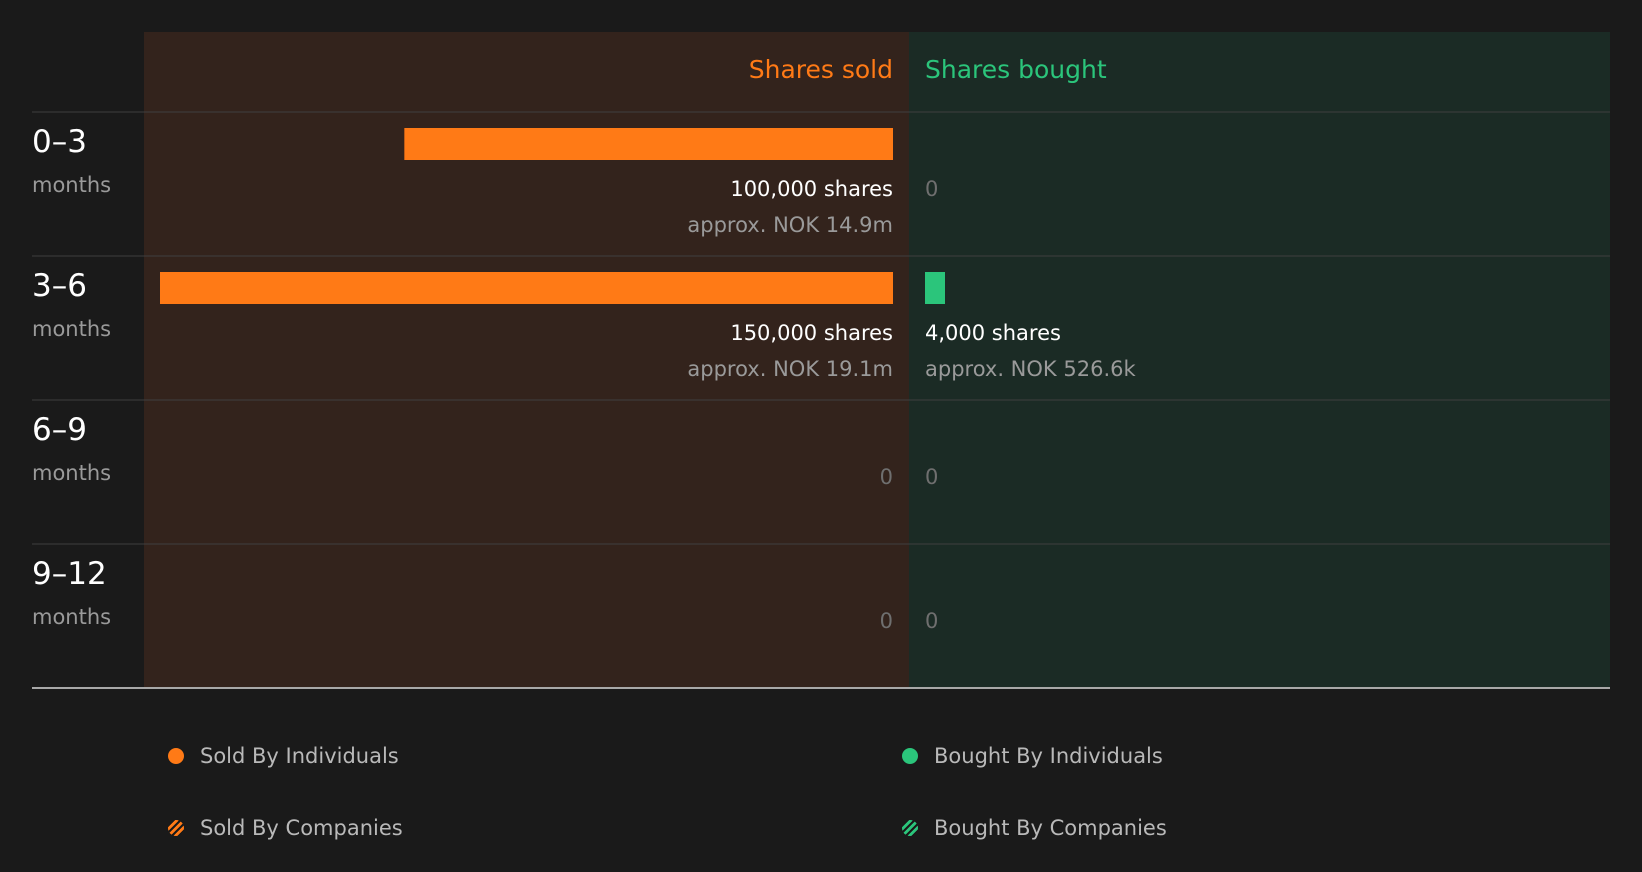  I want to click on bought-column-header: Shares bought, so click(1016, 69).